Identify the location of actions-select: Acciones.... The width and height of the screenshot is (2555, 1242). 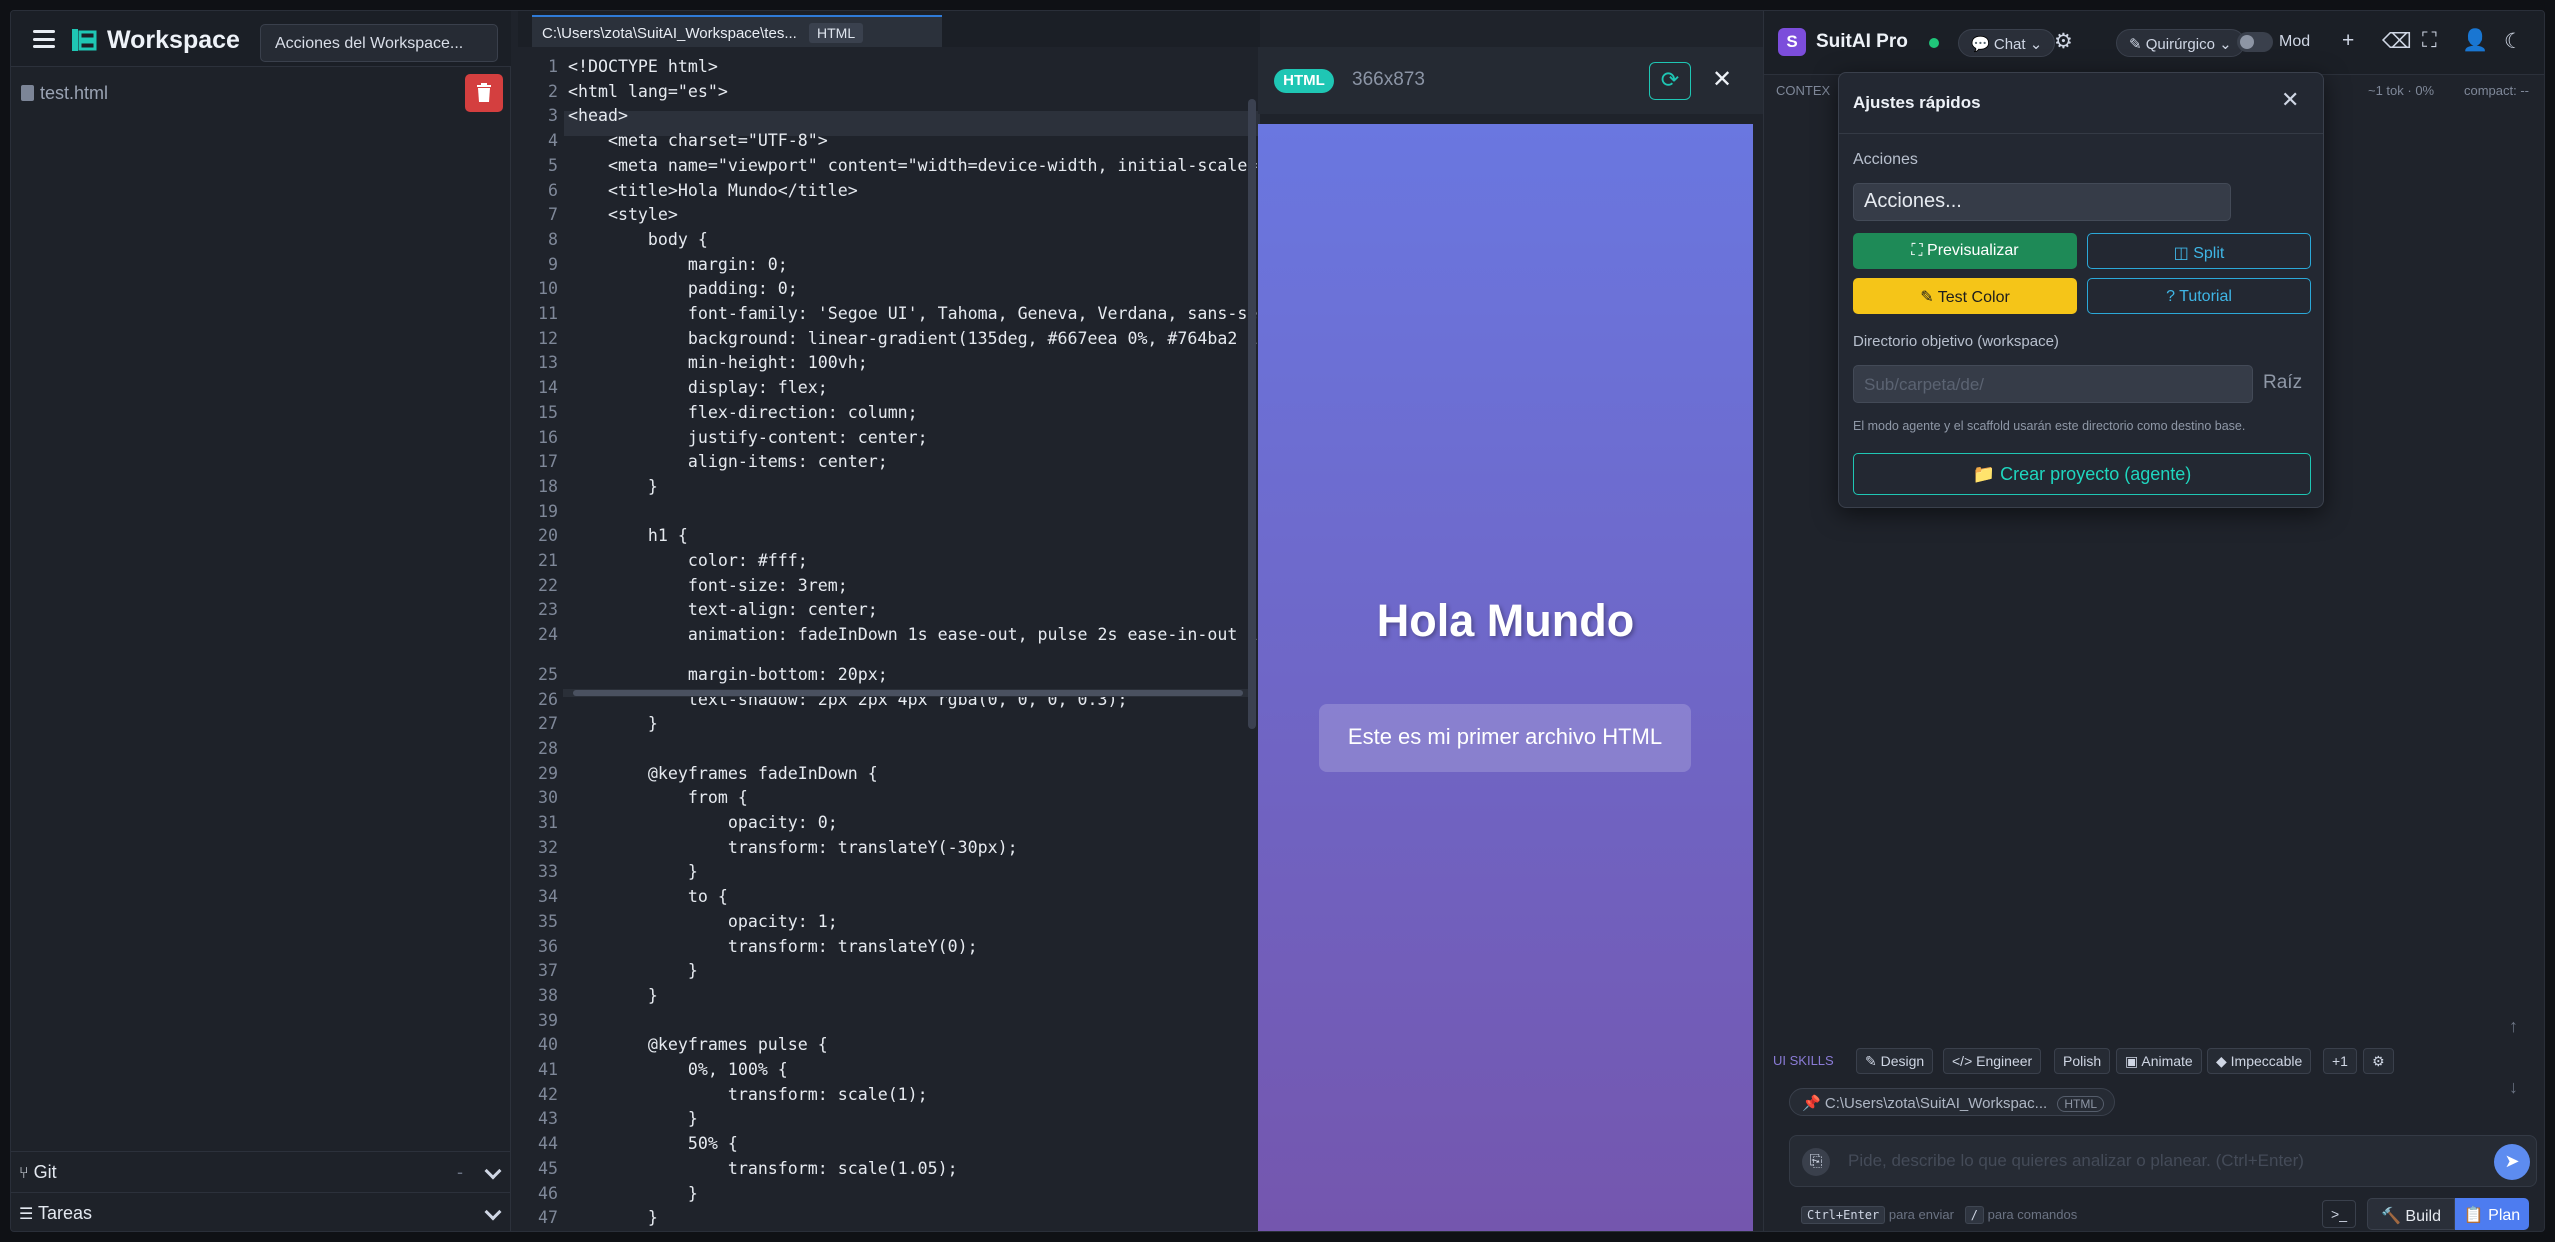
(2042, 202).